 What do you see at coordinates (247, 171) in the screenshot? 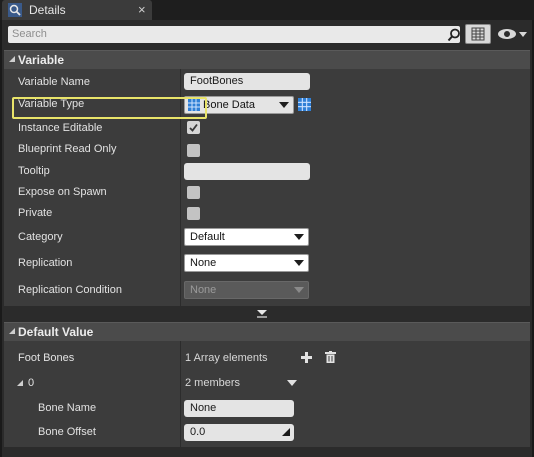
I see `tooltip-field` at bounding box center [247, 171].